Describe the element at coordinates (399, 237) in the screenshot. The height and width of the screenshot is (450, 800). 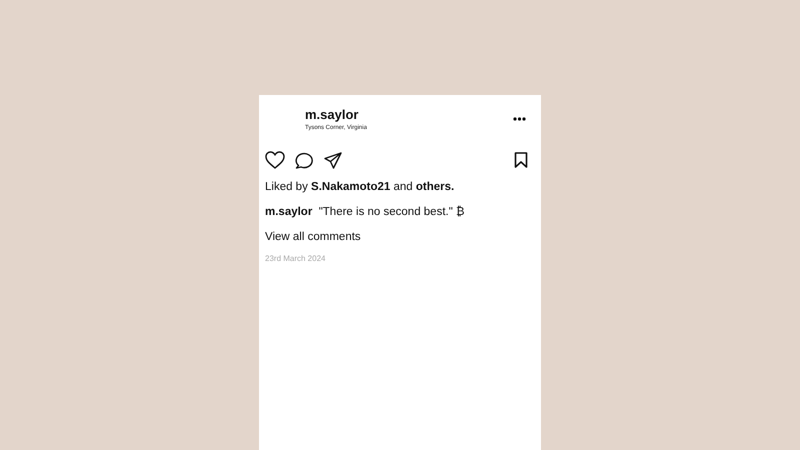
I see `view-comments-link: View all comments` at that location.